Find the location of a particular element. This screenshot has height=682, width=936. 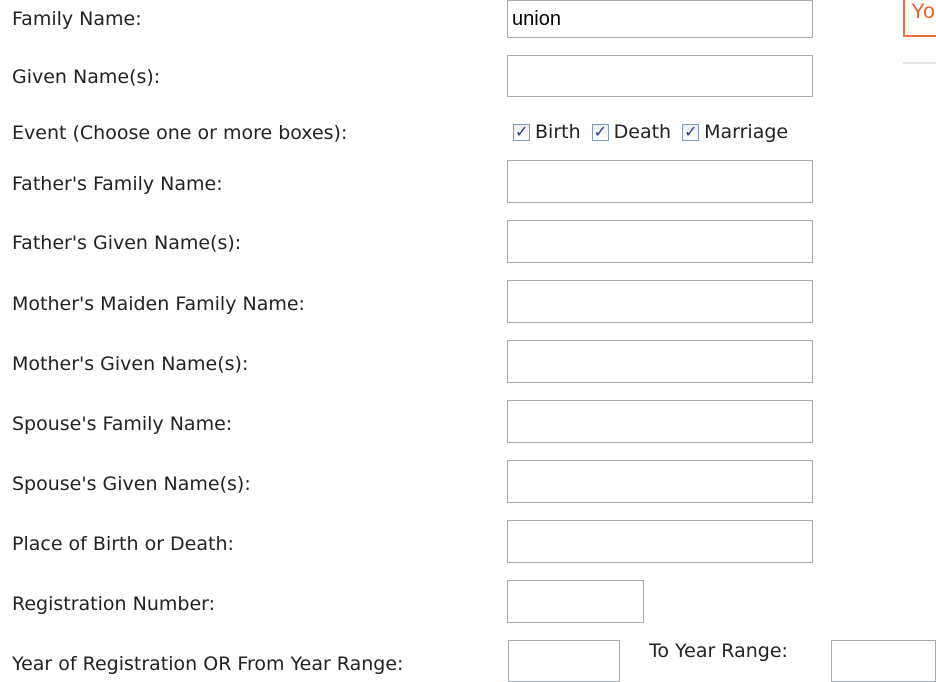

mother-maiden-name-label: Mother's Maiden Family Name: is located at coordinates (158, 304).